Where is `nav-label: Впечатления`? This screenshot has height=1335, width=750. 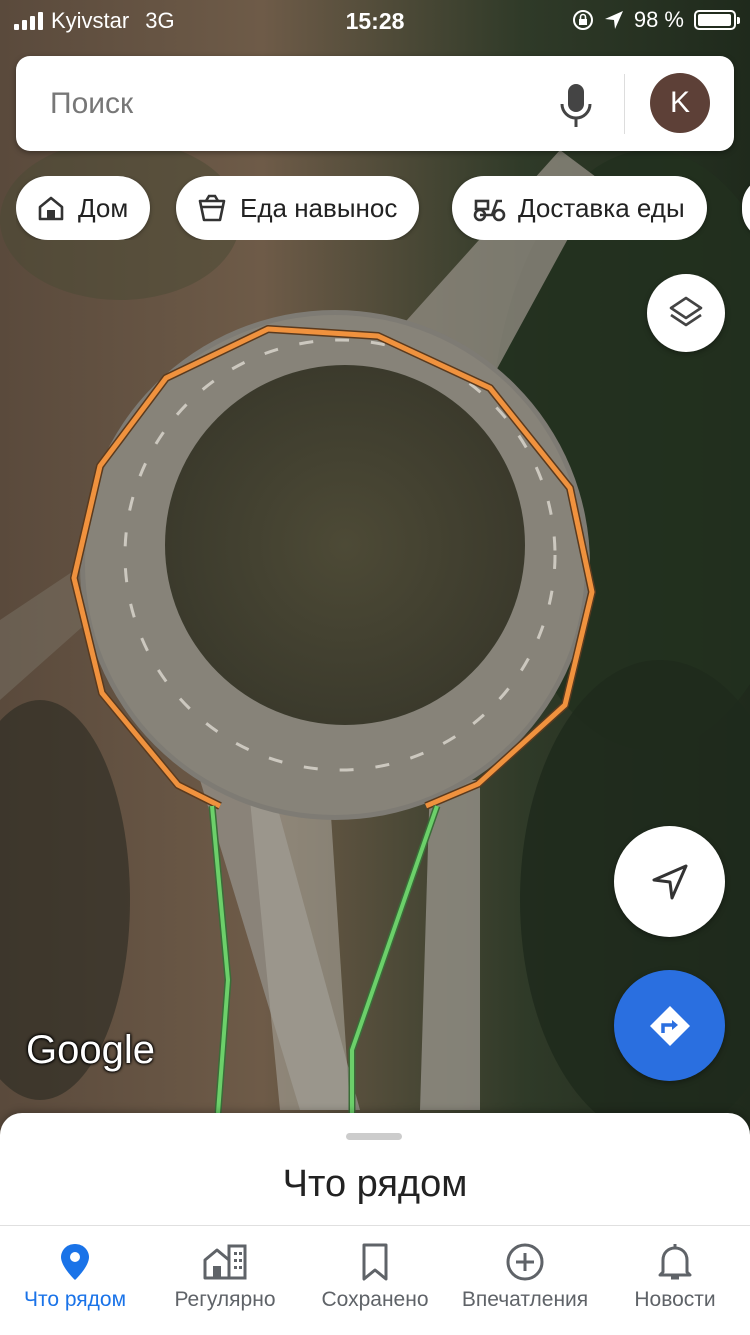
nav-label: Впечатления is located at coordinates (525, 1299).